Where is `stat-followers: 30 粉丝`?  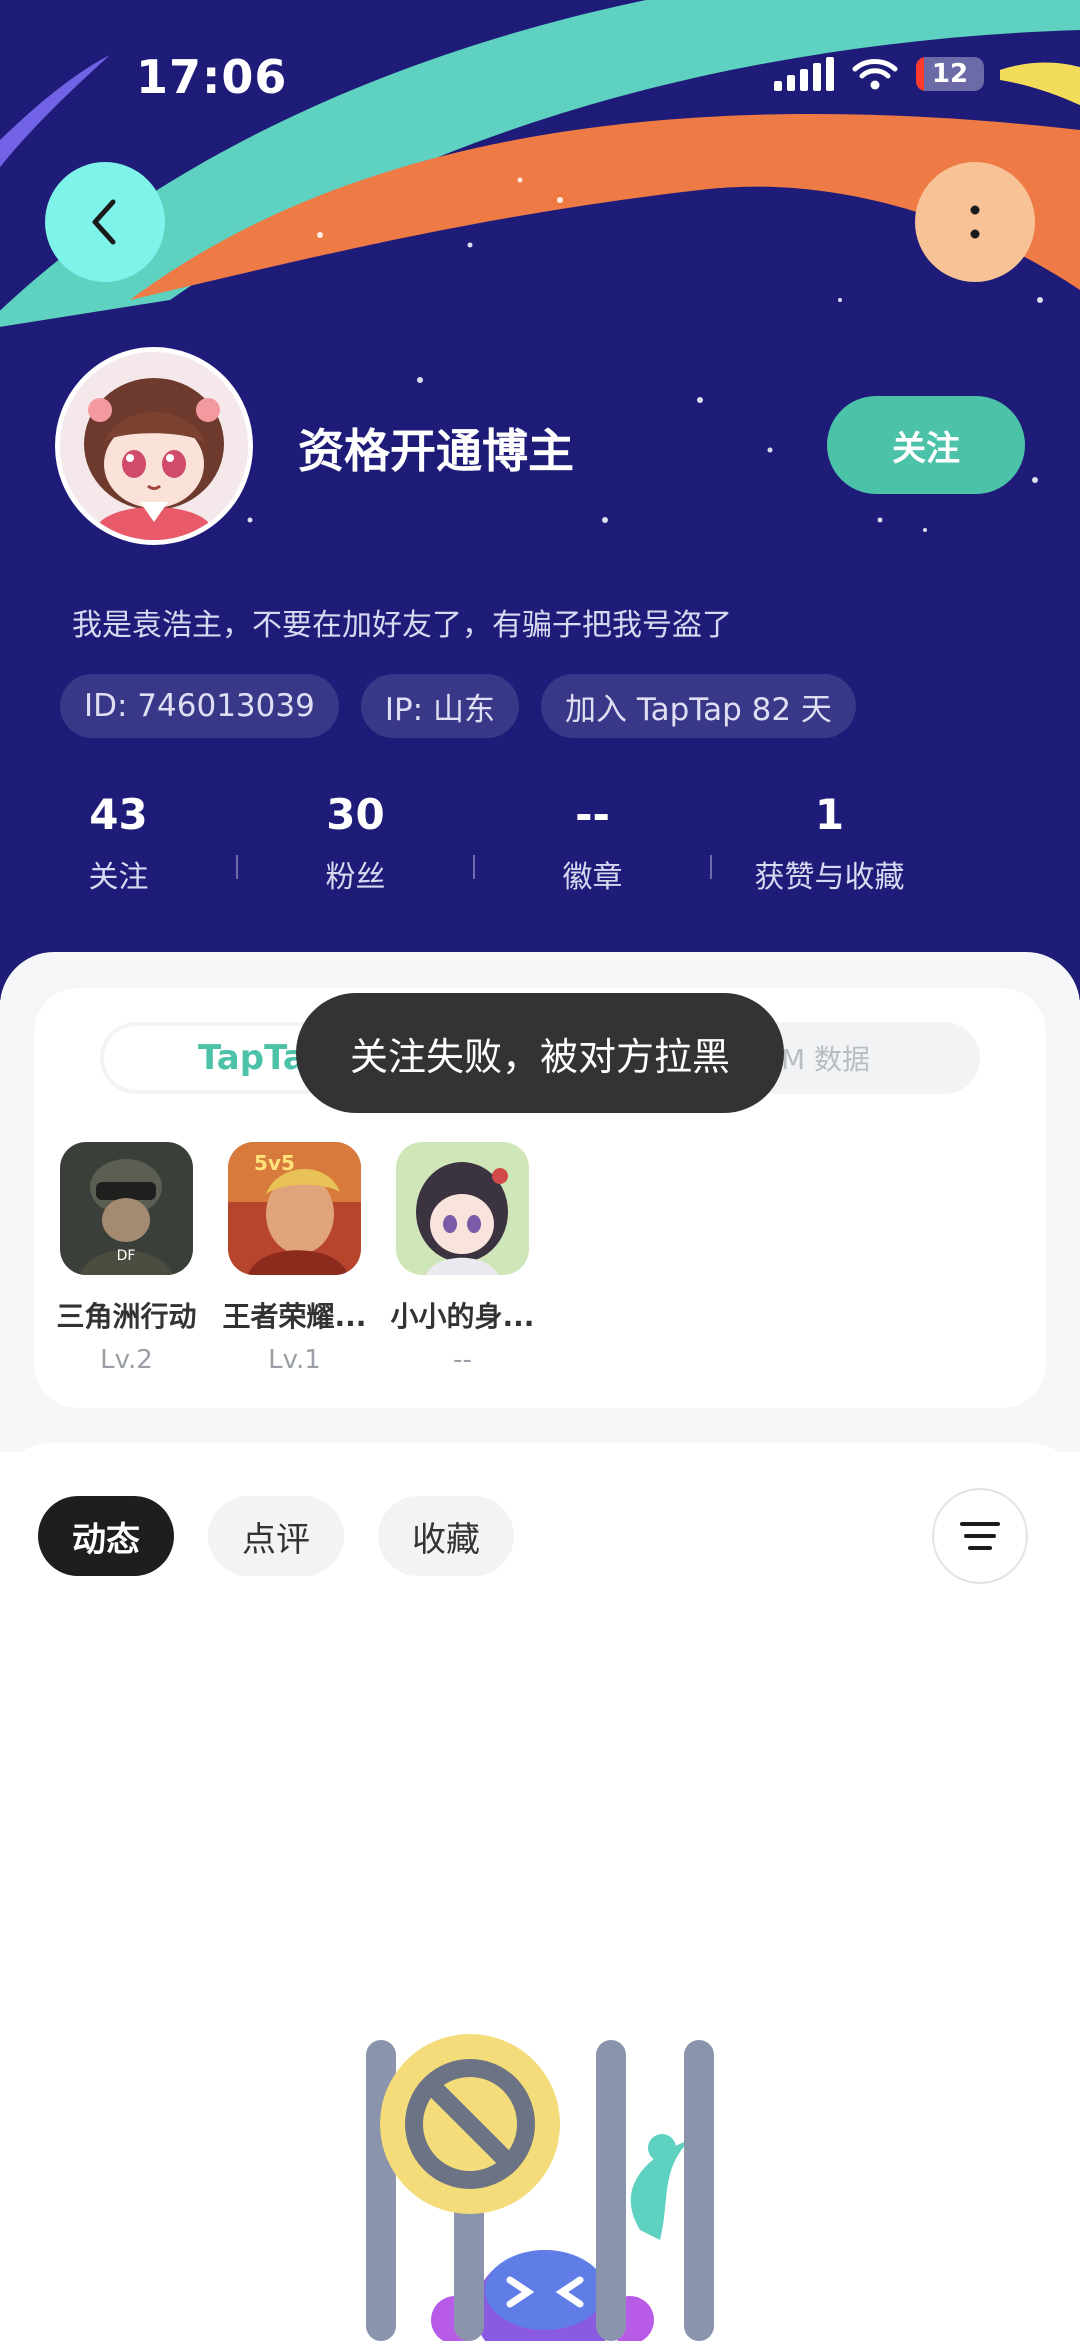
stat-followers: 30 粉丝 is located at coordinates (355, 843).